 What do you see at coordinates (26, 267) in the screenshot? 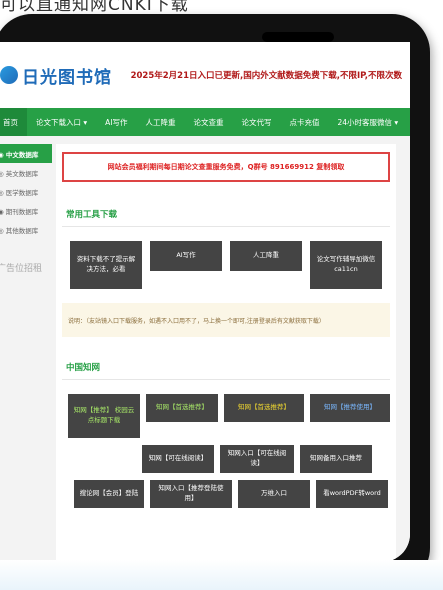
I see `sidebar-ad: 广告位招租` at bounding box center [26, 267].